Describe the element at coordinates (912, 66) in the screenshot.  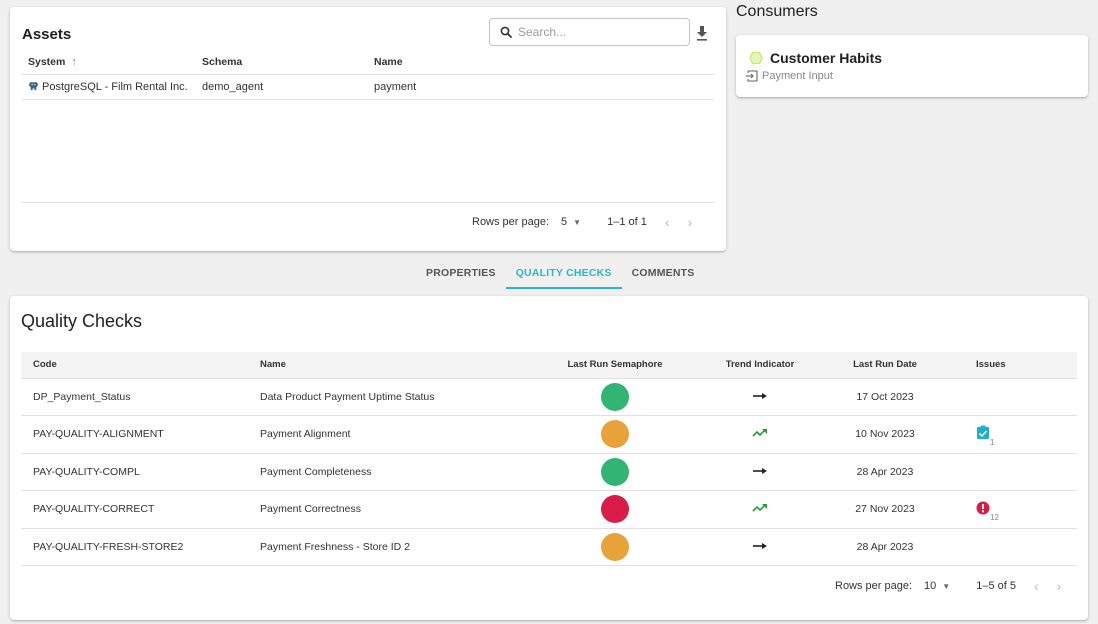
I see `consumer-card: Customer Habits Payment Input` at that location.